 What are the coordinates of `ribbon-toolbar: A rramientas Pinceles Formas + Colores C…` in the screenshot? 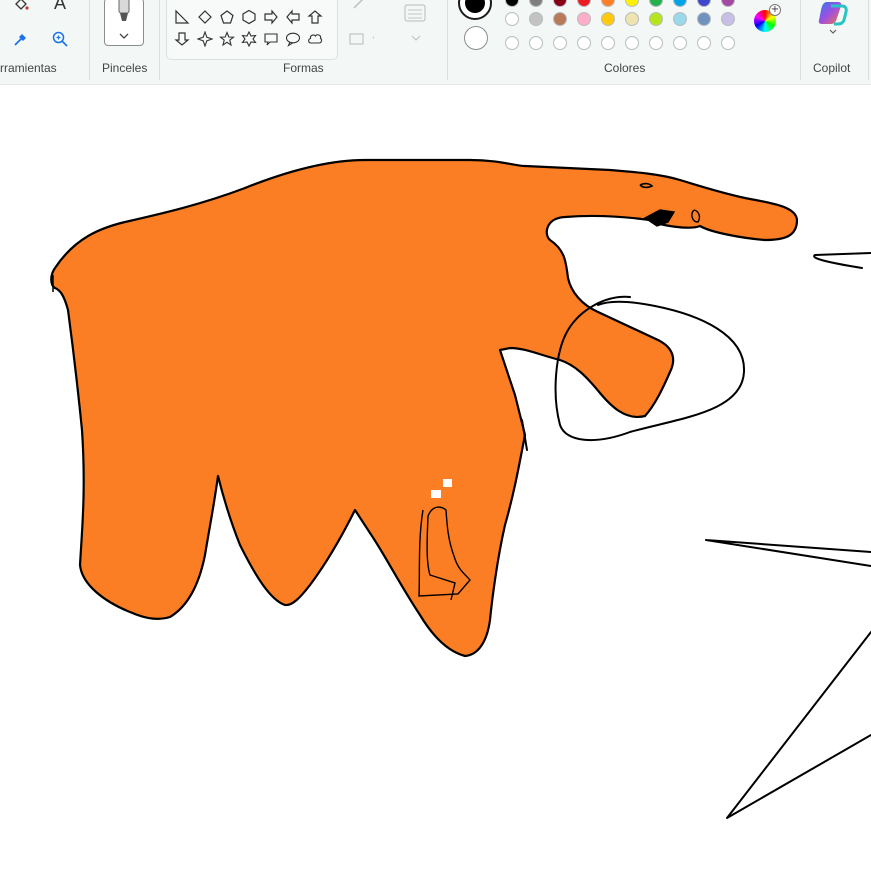 It's located at (435, 42).